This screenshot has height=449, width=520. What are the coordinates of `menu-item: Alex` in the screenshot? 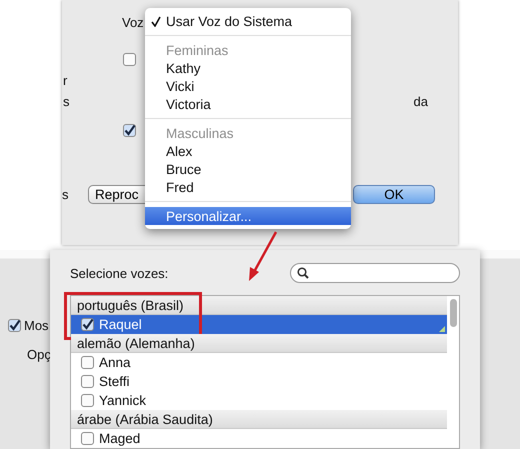 It's located at (248, 151).